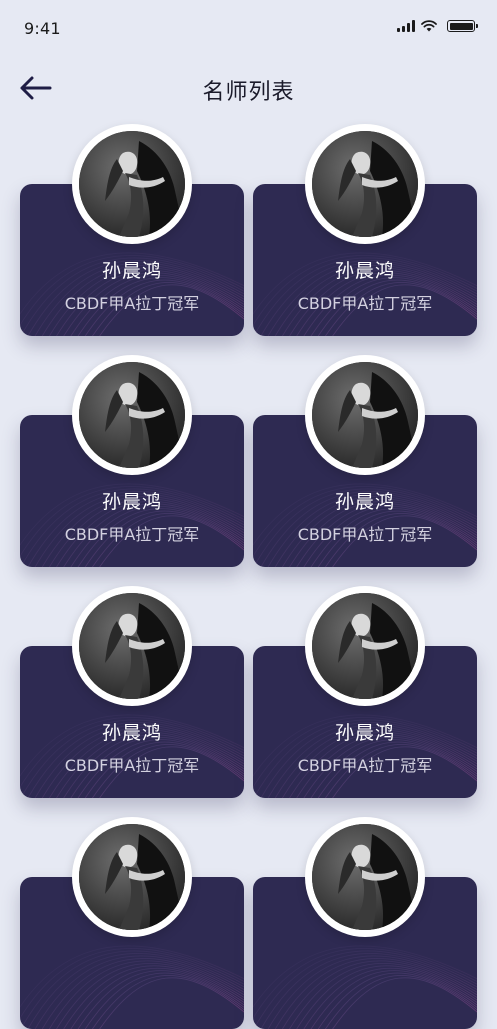 The image size is (497, 1029). I want to click on page-title: 名师列表, so click(248, 92).